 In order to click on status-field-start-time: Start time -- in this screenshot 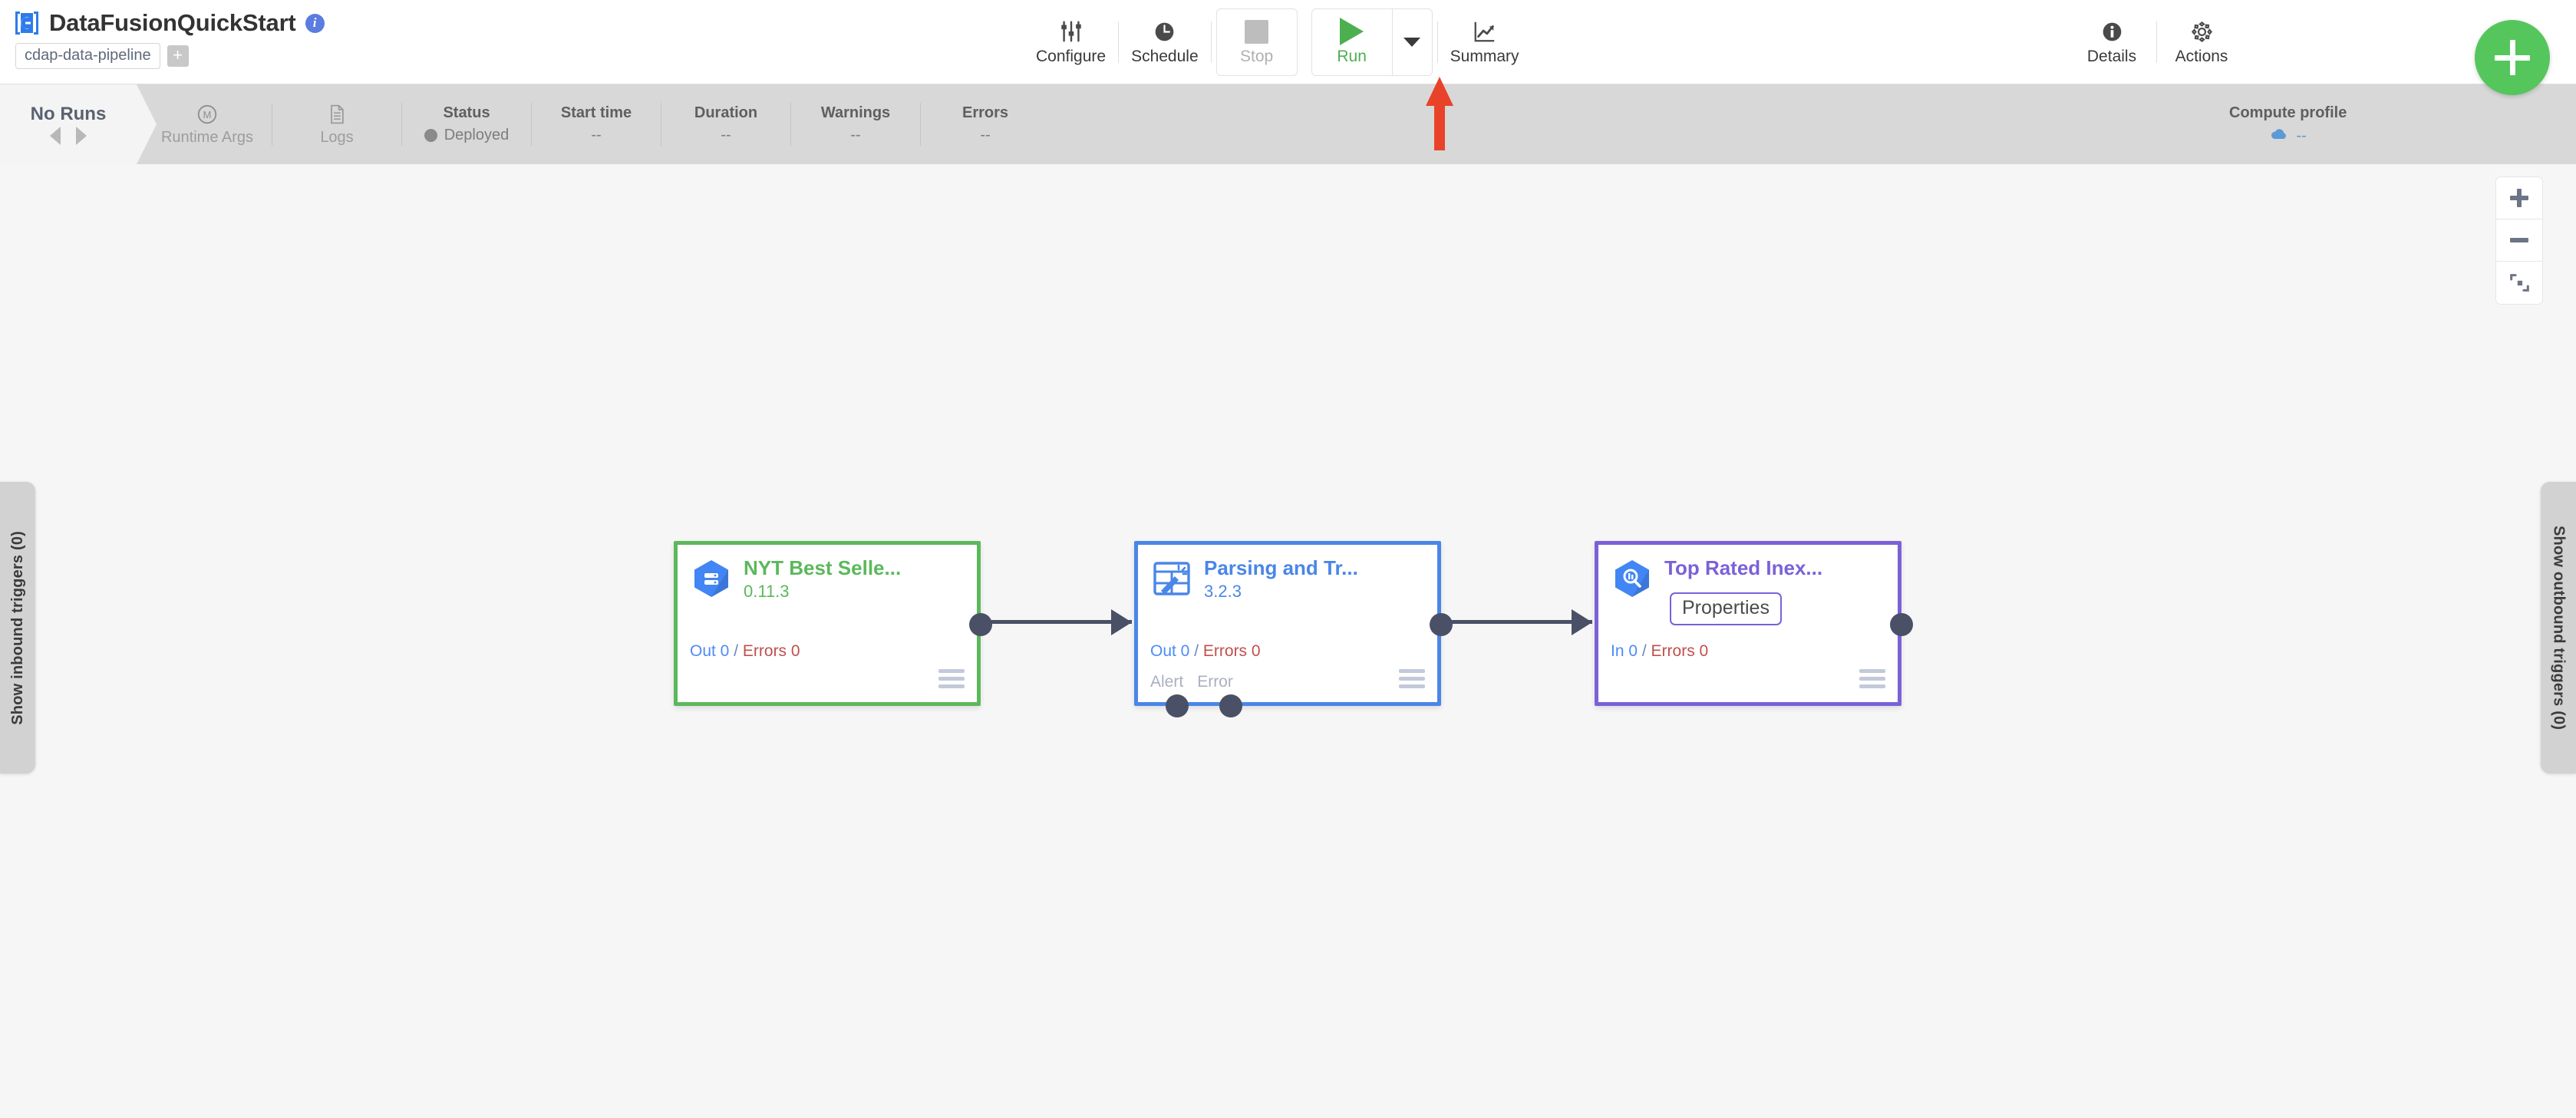, I will do `click(596, 124)`.